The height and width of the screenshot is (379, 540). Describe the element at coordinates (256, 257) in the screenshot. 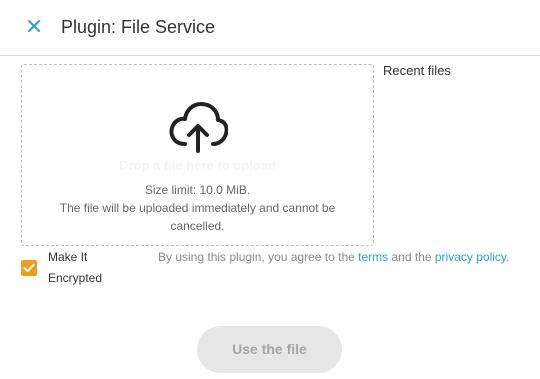

I see `agreement-prefix: By using this plugin, you agree to the` at that location.